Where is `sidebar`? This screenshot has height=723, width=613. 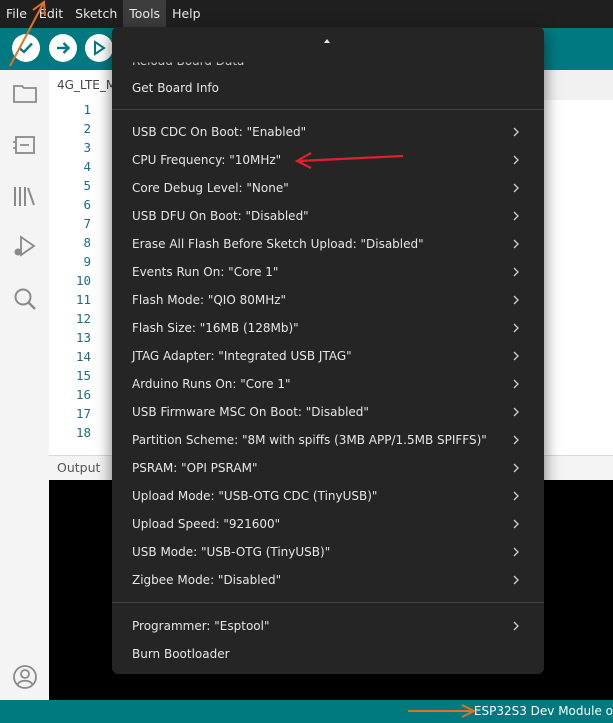
sidebar is located at coordinates (25, 385).